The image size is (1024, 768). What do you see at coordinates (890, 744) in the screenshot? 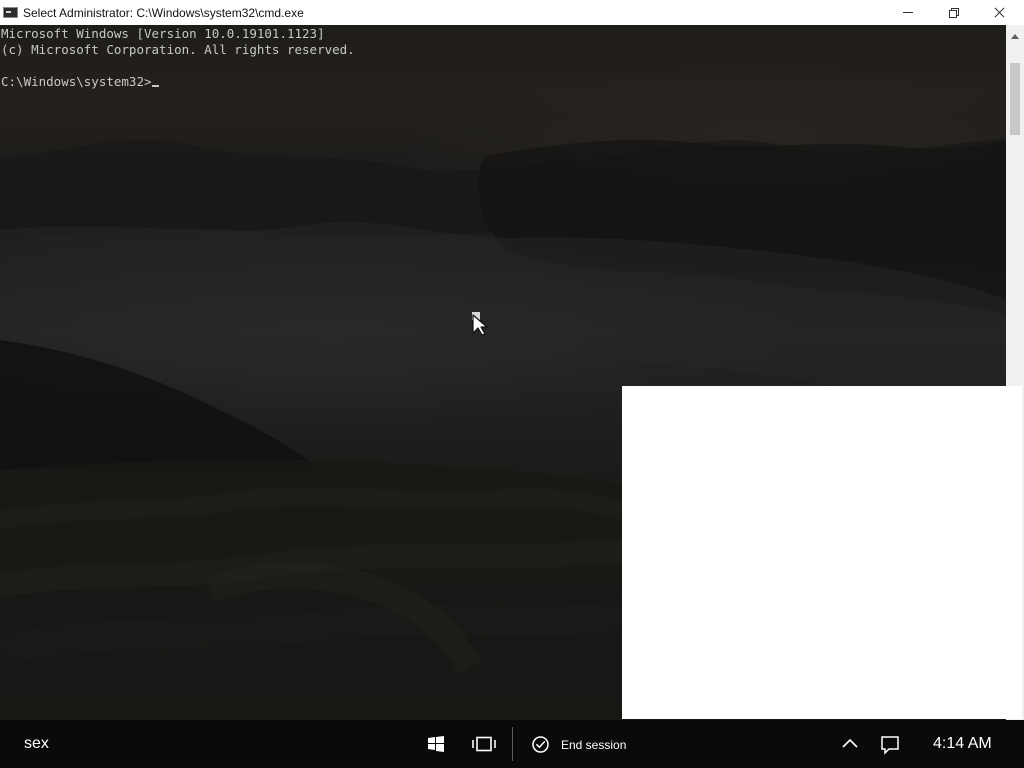
I see `notification-icon` at bounding box center [890, 744].